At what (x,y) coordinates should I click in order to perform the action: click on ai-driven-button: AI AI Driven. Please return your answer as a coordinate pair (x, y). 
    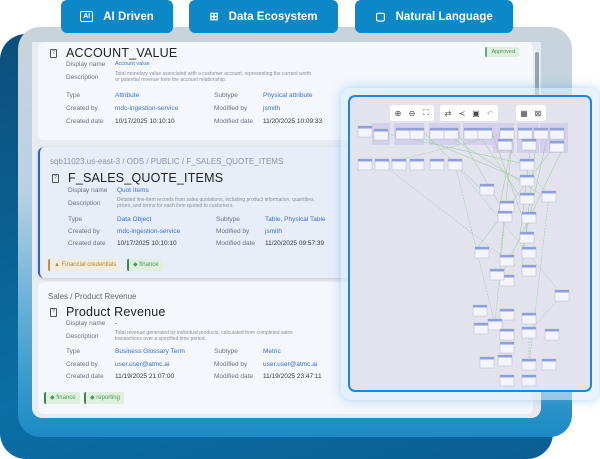
    Looking at the image, I should click on (117, 16).